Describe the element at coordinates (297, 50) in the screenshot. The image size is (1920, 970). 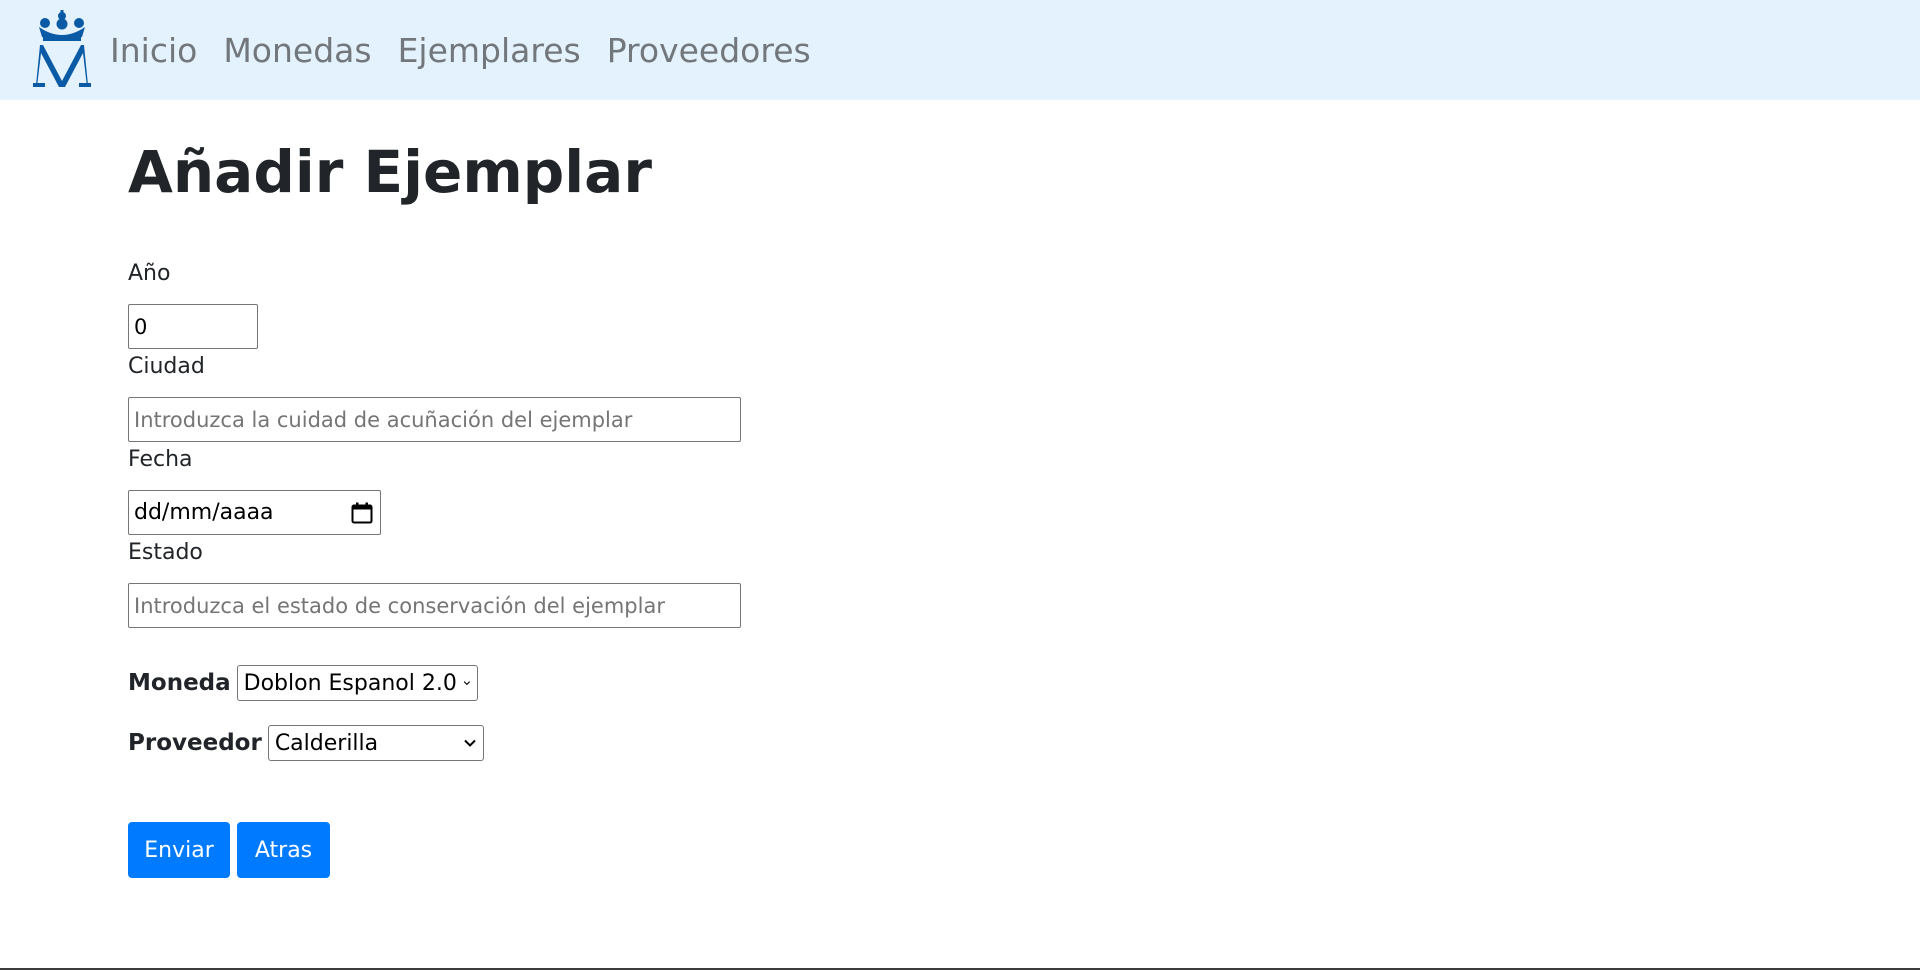
I see `nav-link-monedas: Monedas` at that location.